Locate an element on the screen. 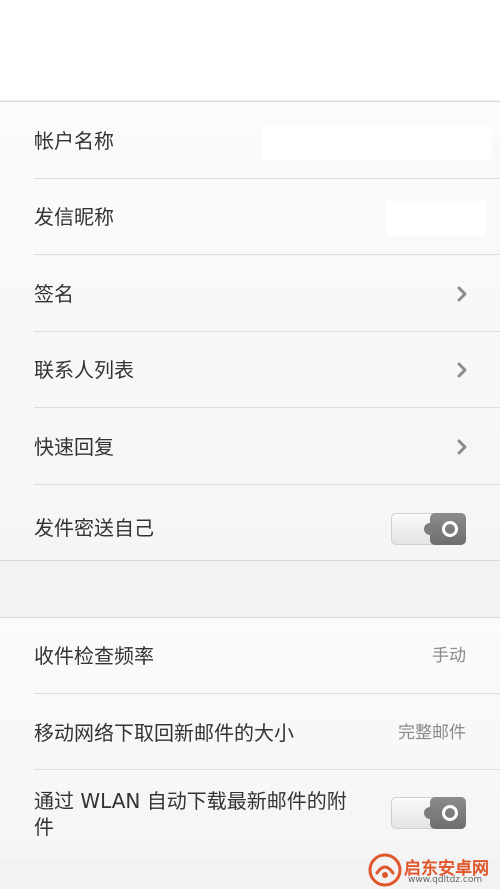 The image size is (500, 889). mobile-download-size-value: 完整邮件 is located at coordinates (432, 733).